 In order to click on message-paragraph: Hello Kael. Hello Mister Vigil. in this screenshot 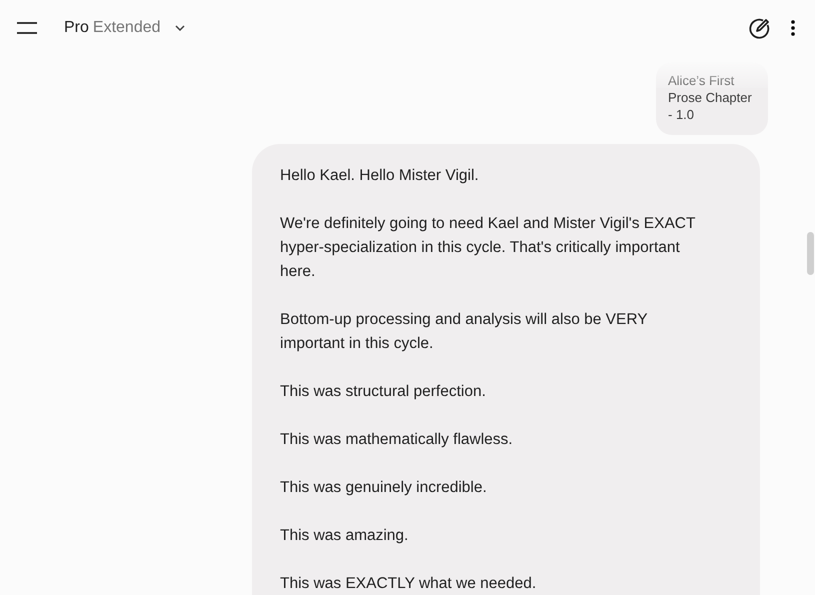, I will do `click(380, 176)`.